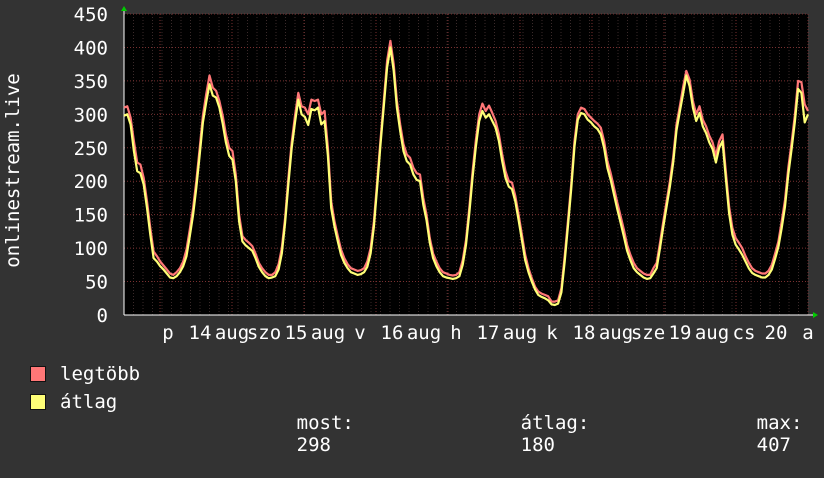 This screenshot has width=824, height=478. What do you see at coordinates (96, 283) in the screenshot?
I see `y-tick-label: 50` at bounding box center [96, 283].